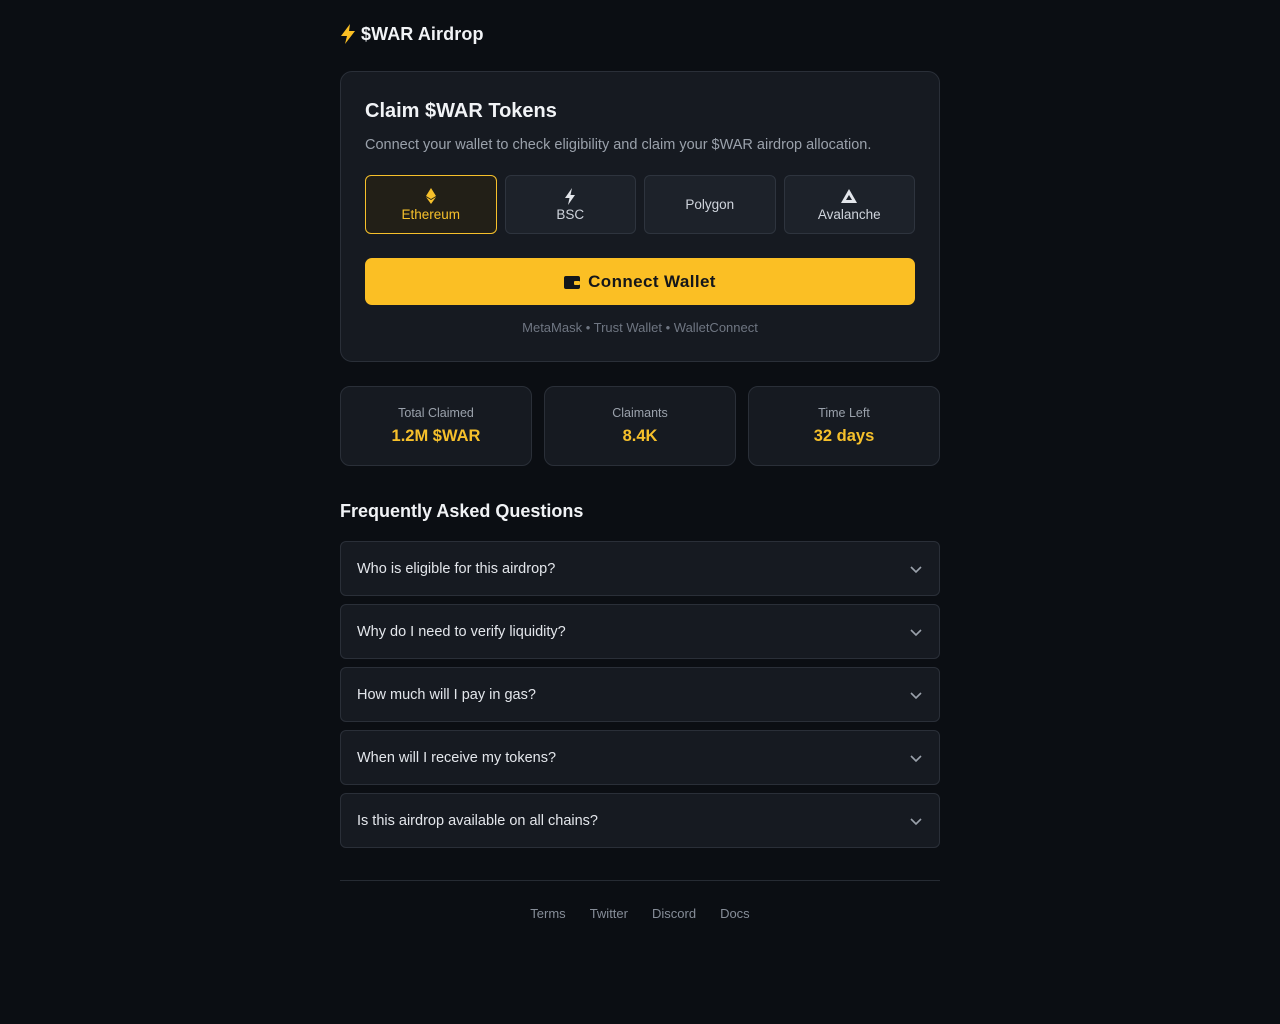 The width and height of the screenshot is (1280, 1024). Describe the element at coordinates (461, 631) in the screenshot. I see `faq-question: Why do I need to verify liquidity?` at that location.